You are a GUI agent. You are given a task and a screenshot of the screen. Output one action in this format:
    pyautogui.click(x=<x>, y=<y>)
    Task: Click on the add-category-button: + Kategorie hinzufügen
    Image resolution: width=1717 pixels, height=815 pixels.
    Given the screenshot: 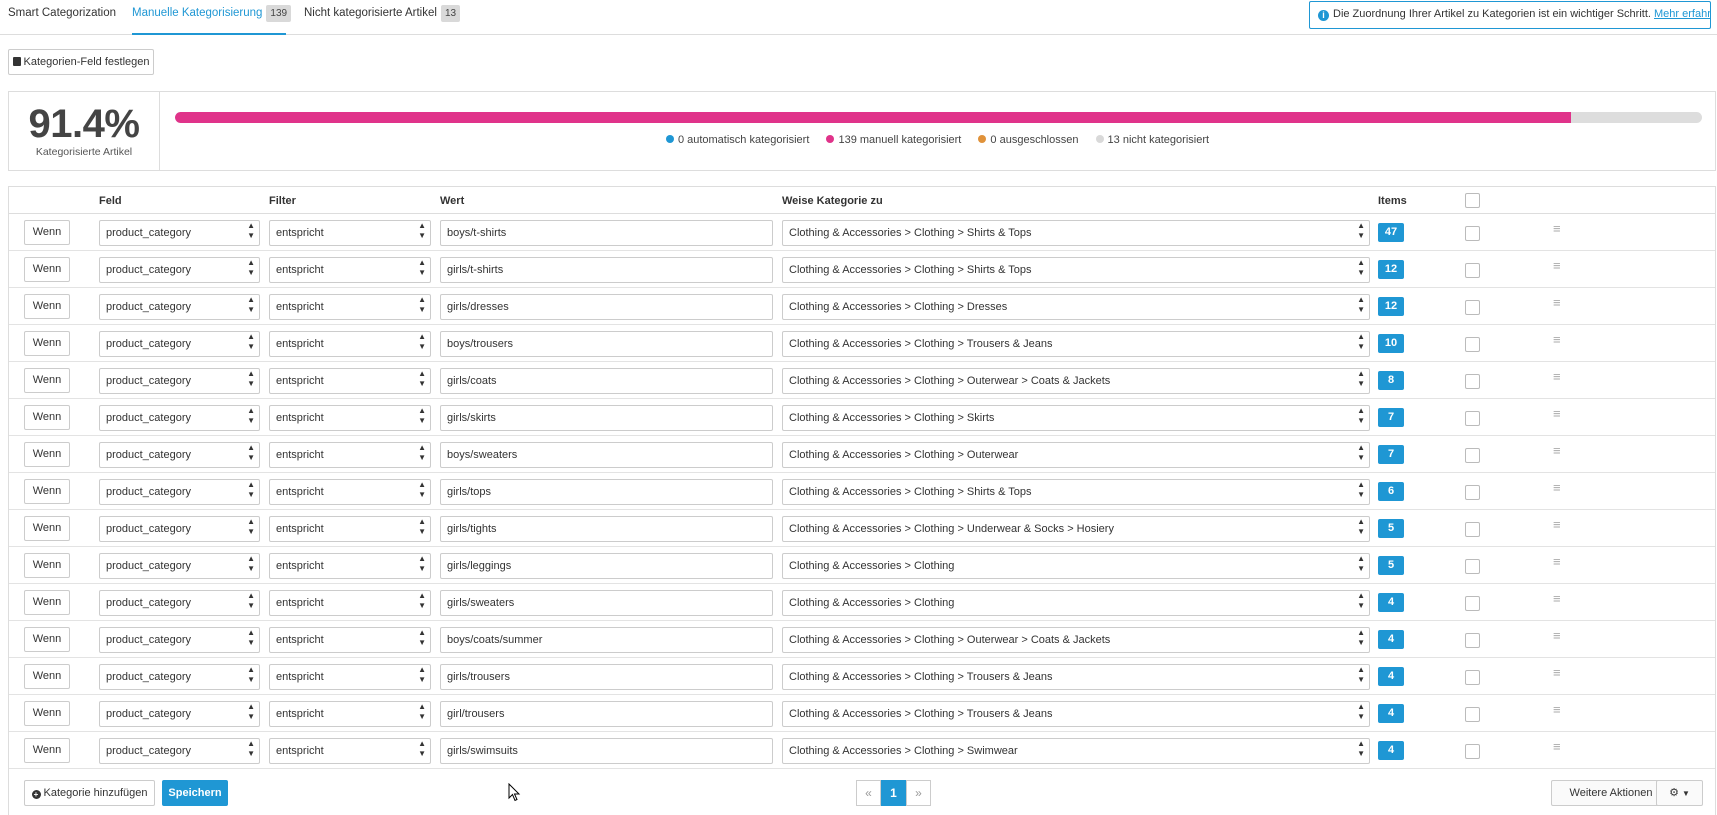 What is the action you would take?
    pyautogui.click(x=89, y=793)
    